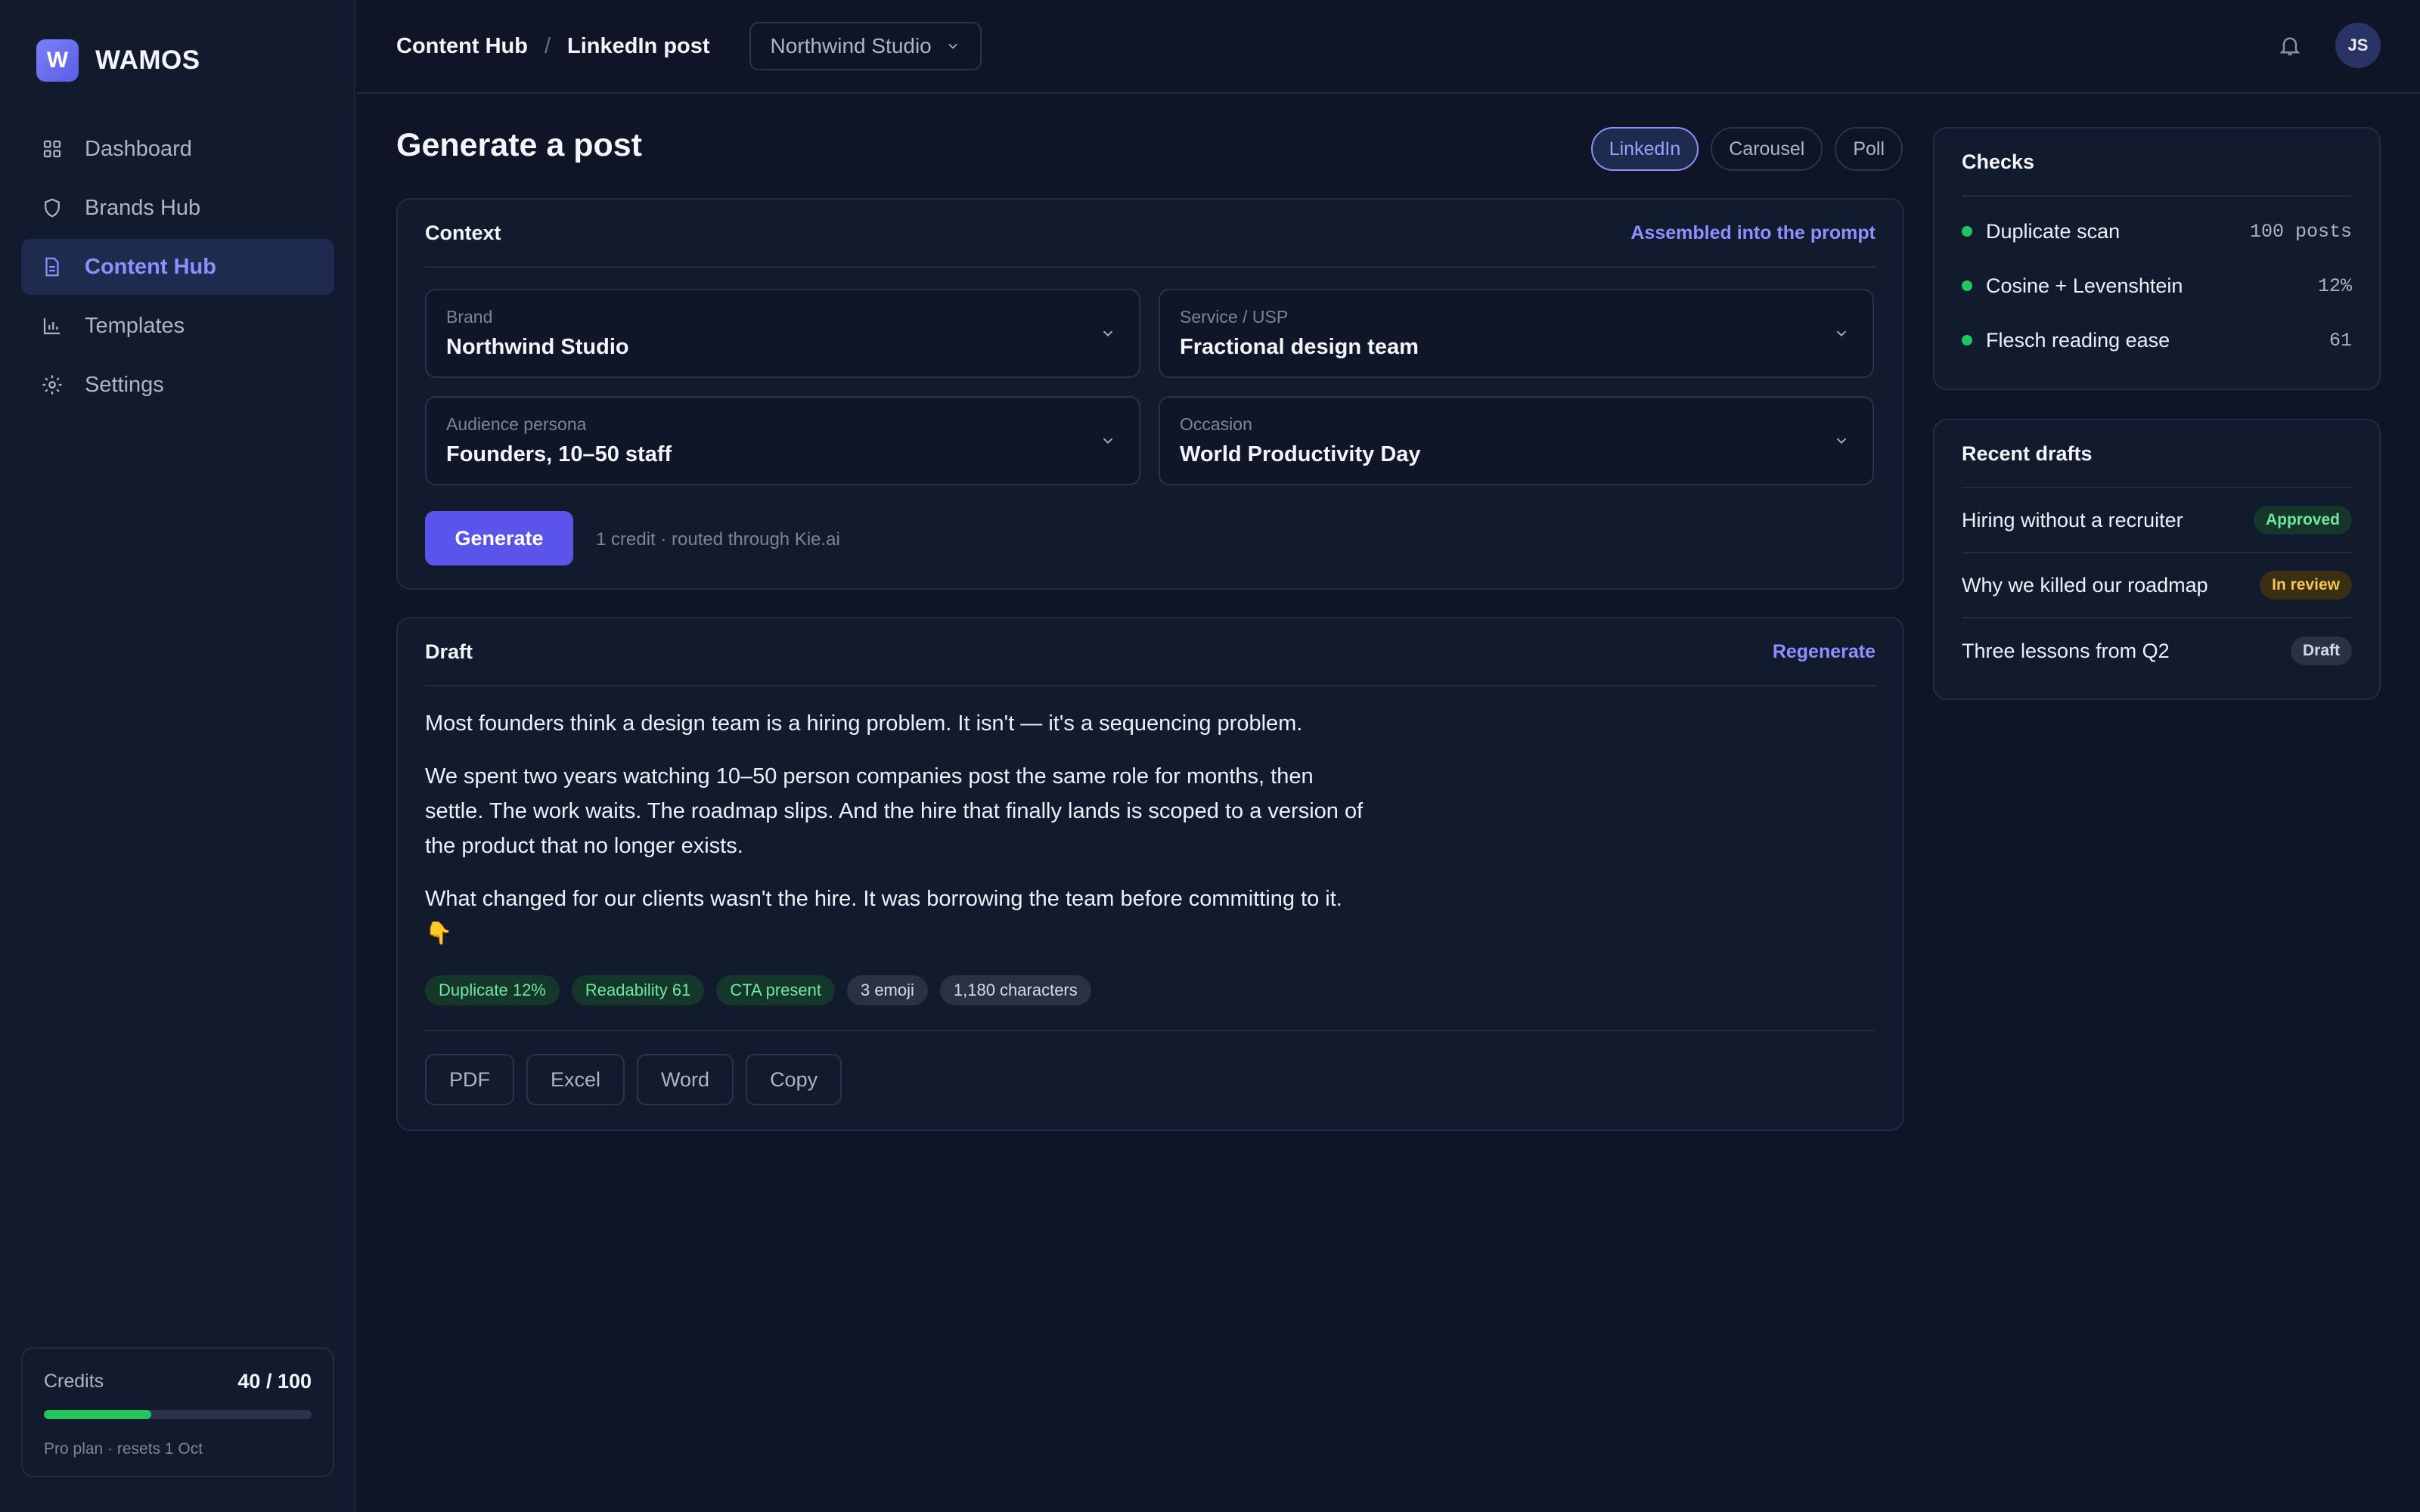  Describe the element at coordinates (516, 424) in the screenshot. I see `field-label: Audience persona` at that location.